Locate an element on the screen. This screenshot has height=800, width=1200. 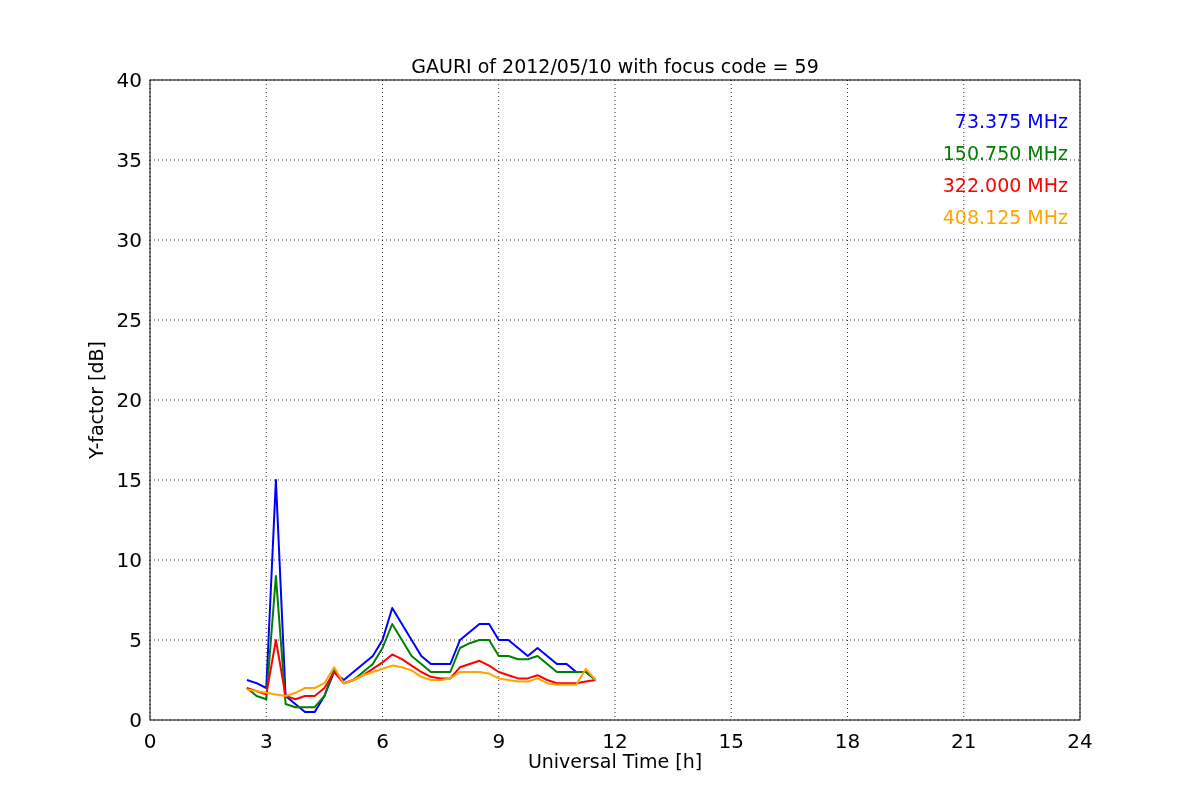
y-tick-label: 0 is located at coordinates (135, 720).